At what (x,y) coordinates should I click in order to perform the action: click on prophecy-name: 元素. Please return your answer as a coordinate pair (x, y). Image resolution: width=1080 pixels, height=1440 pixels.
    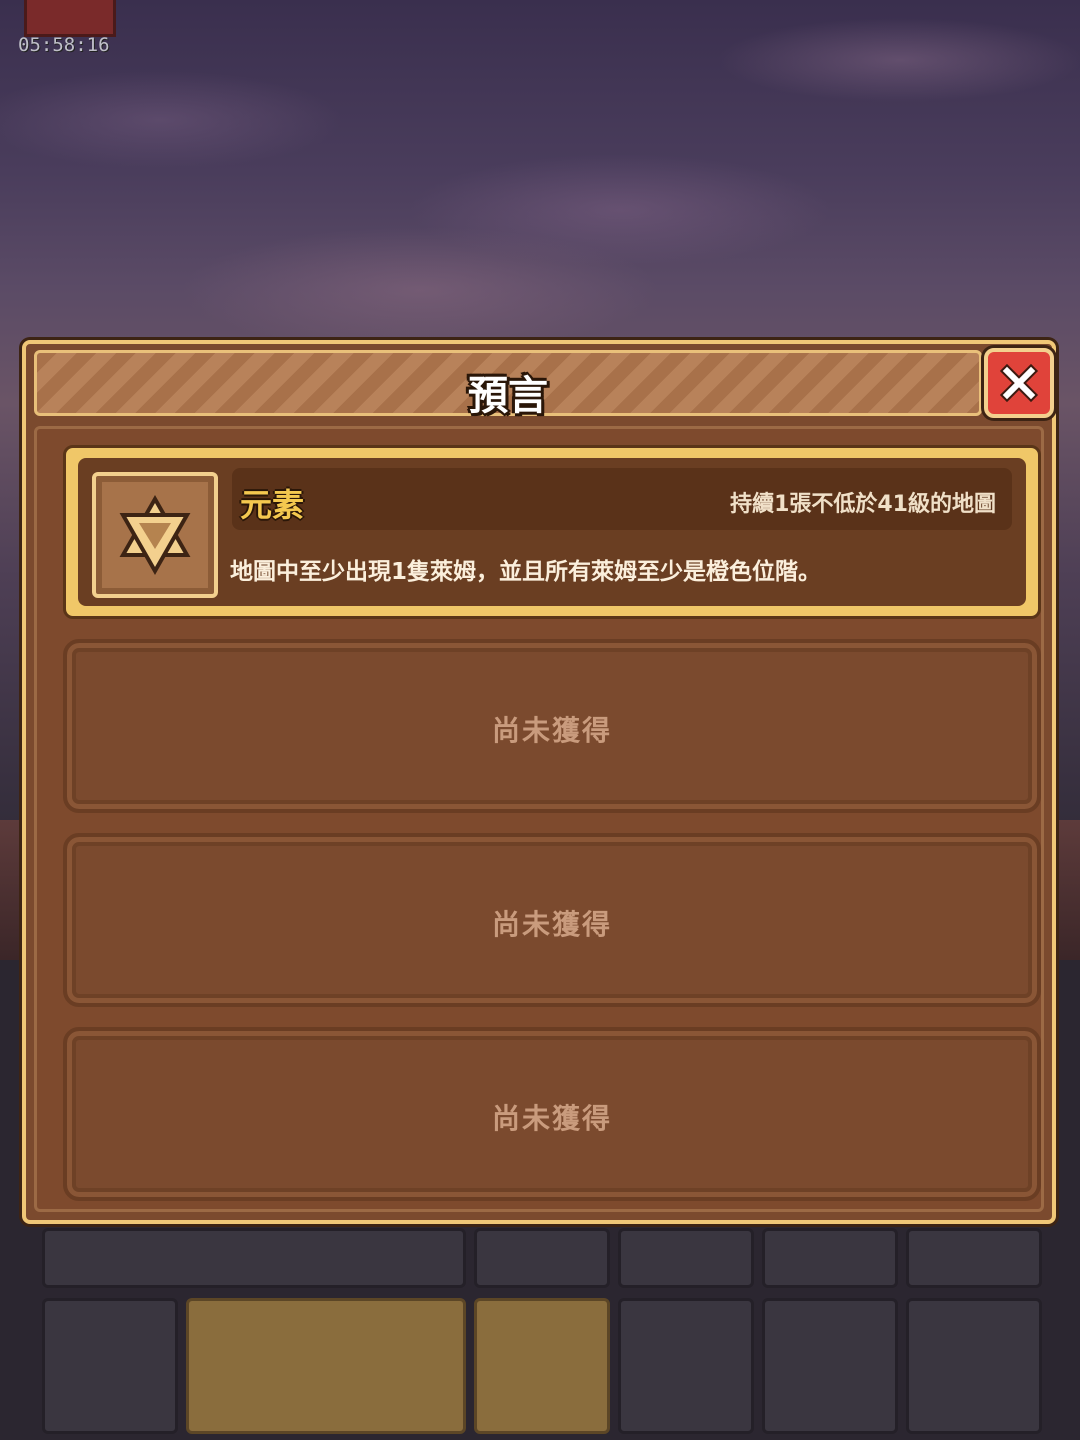
    Looking at the image, I should click on (272, 505).